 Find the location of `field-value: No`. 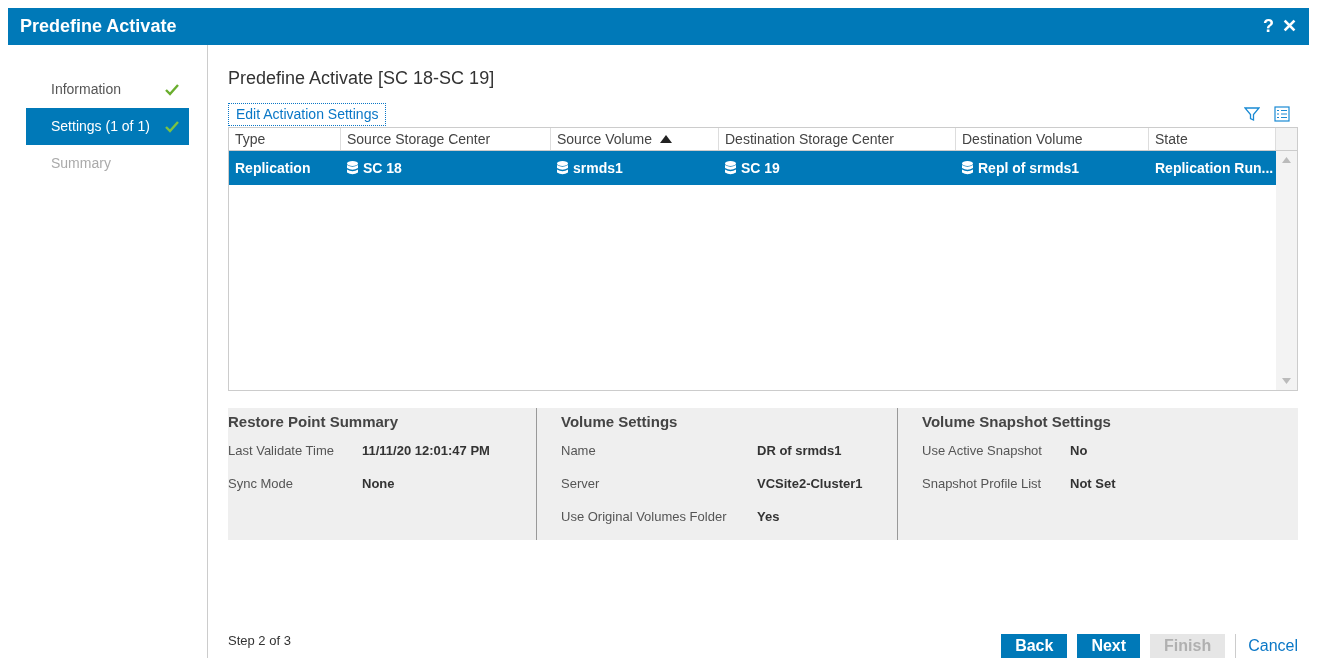

field-value: No is located at coordinates (1079, 450).